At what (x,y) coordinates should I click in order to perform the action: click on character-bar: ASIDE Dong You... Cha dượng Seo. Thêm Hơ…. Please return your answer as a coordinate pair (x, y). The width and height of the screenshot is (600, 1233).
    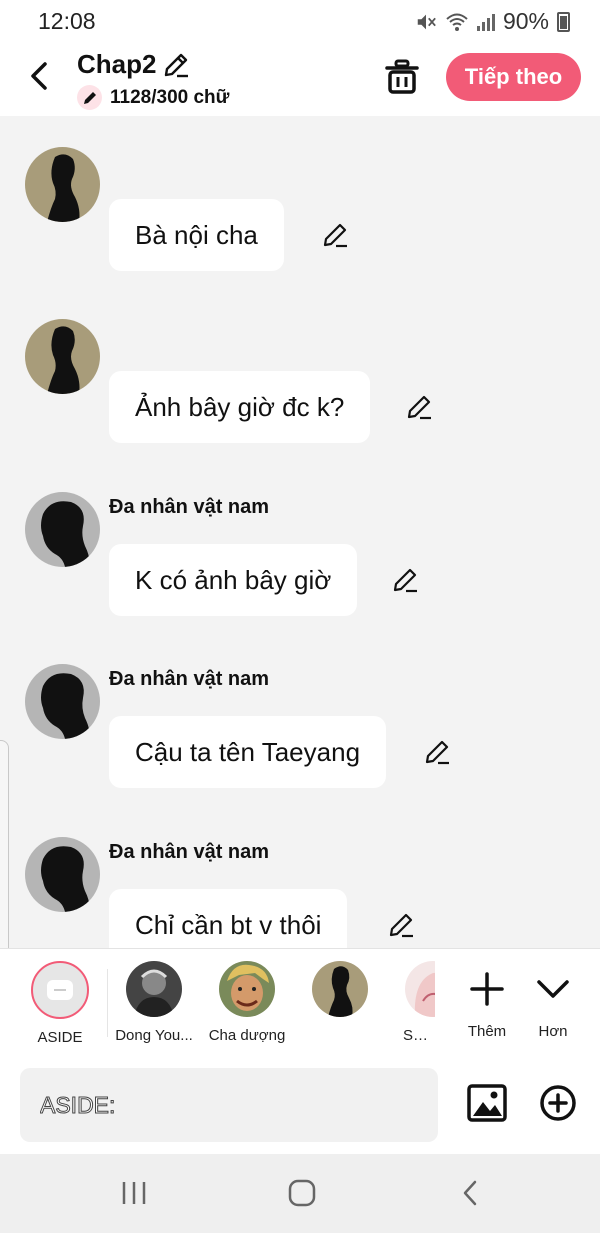
    Looking at the image, I should click on (300, 1003).